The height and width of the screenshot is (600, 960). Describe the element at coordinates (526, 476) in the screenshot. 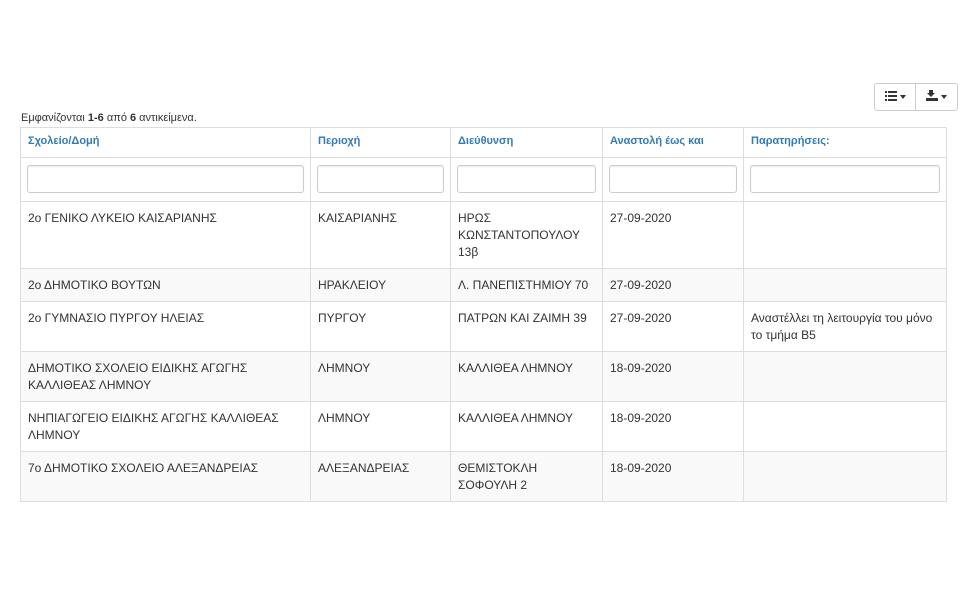

I see `cell-address: ΘΕΜΙΣΤΟΚΛΗ ΣΟΦΟΥΛΗ 2` at that location.